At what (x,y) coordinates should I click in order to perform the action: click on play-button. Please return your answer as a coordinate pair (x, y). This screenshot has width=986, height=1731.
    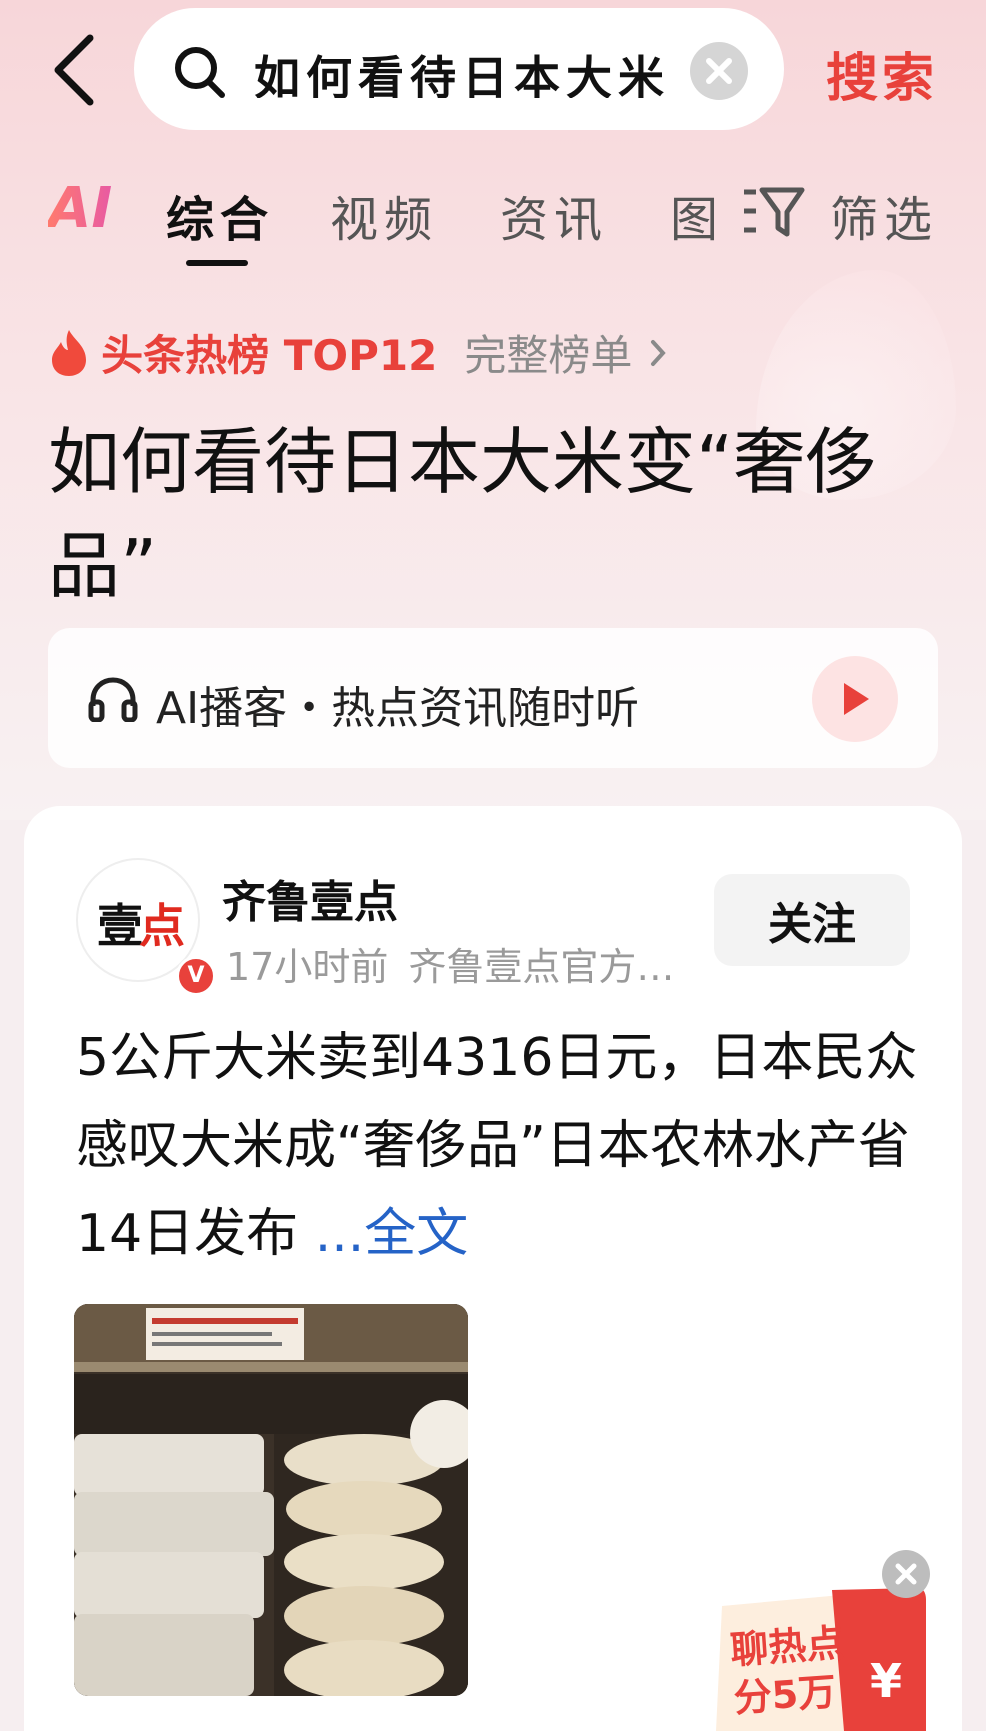
    Looking at the image, I should click on (855, 699).